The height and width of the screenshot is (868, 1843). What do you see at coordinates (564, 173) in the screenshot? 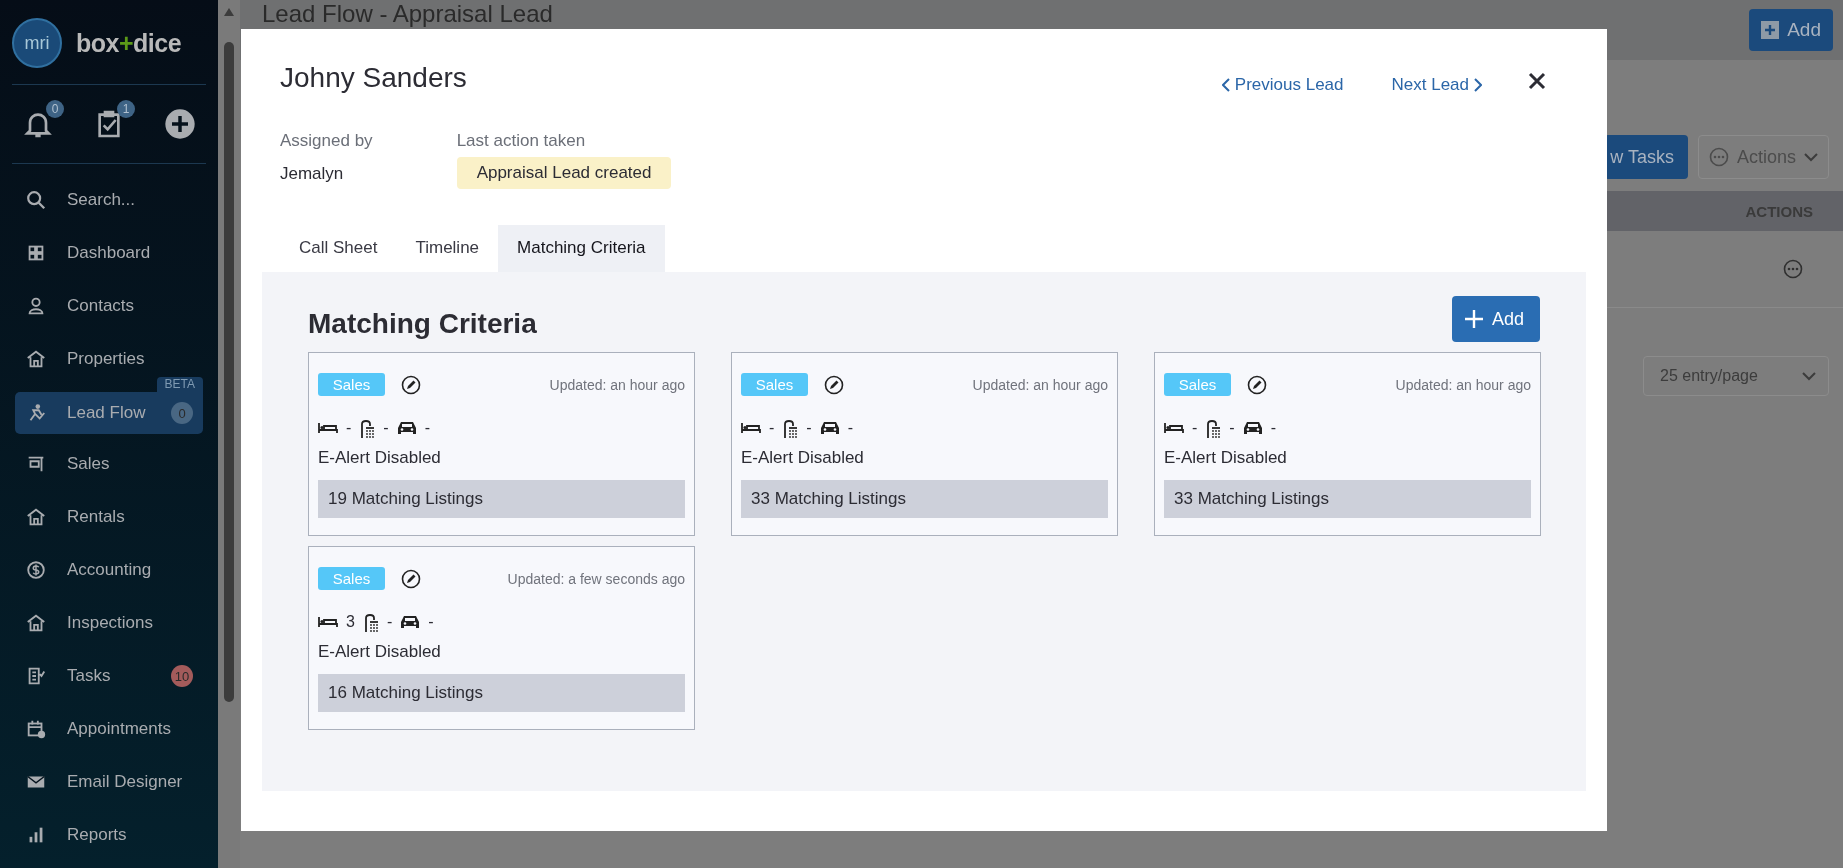
I see `status-pill: Appraisal Lead created` at bounding box center [564, 173].